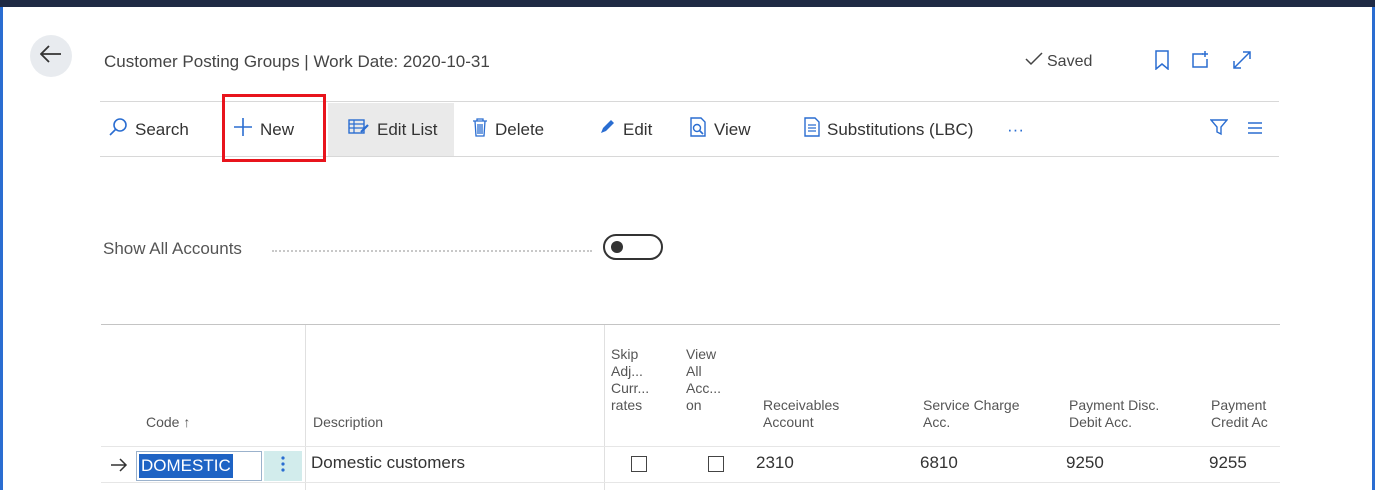 This screenshot has height=490, width=1375. What do you see at coordinates (1239, 422) in the screenshot?
I see `header-line: Credit Ac` at bounding box center [1239, 422].